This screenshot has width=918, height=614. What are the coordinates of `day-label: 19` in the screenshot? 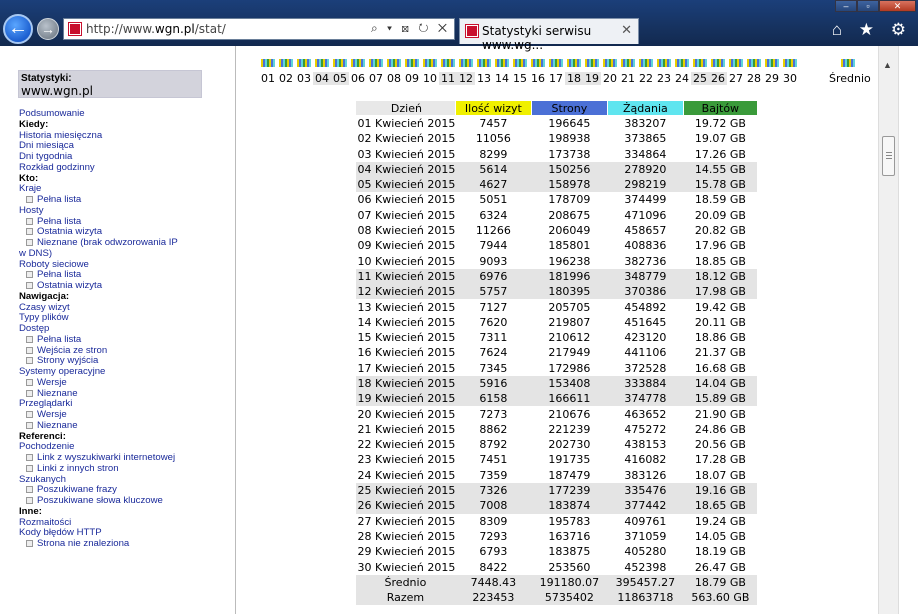 It's located at (592, 78).